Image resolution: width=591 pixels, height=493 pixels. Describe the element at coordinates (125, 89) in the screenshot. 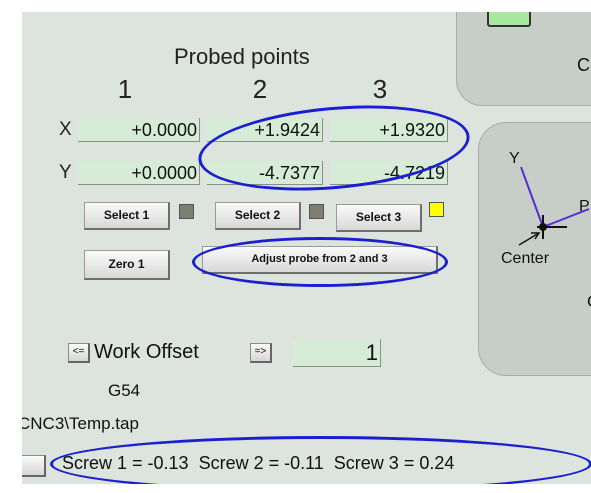

I see `column-1-header: 1` at that location.